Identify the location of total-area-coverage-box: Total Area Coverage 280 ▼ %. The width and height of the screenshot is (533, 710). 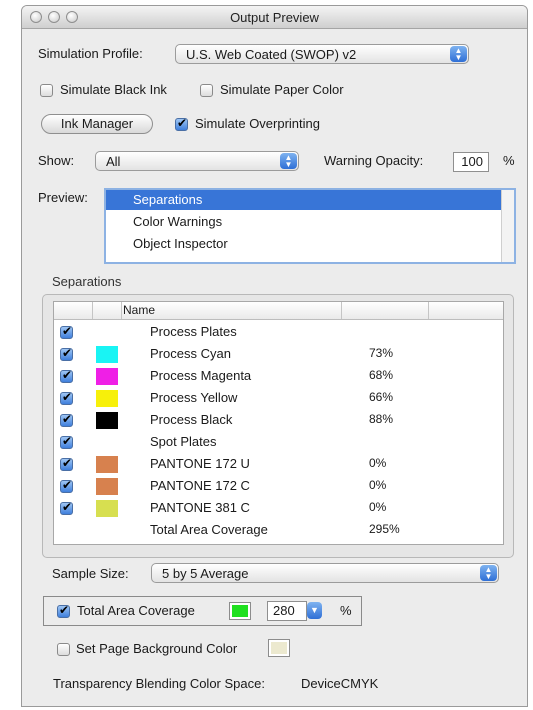
(202, 611).